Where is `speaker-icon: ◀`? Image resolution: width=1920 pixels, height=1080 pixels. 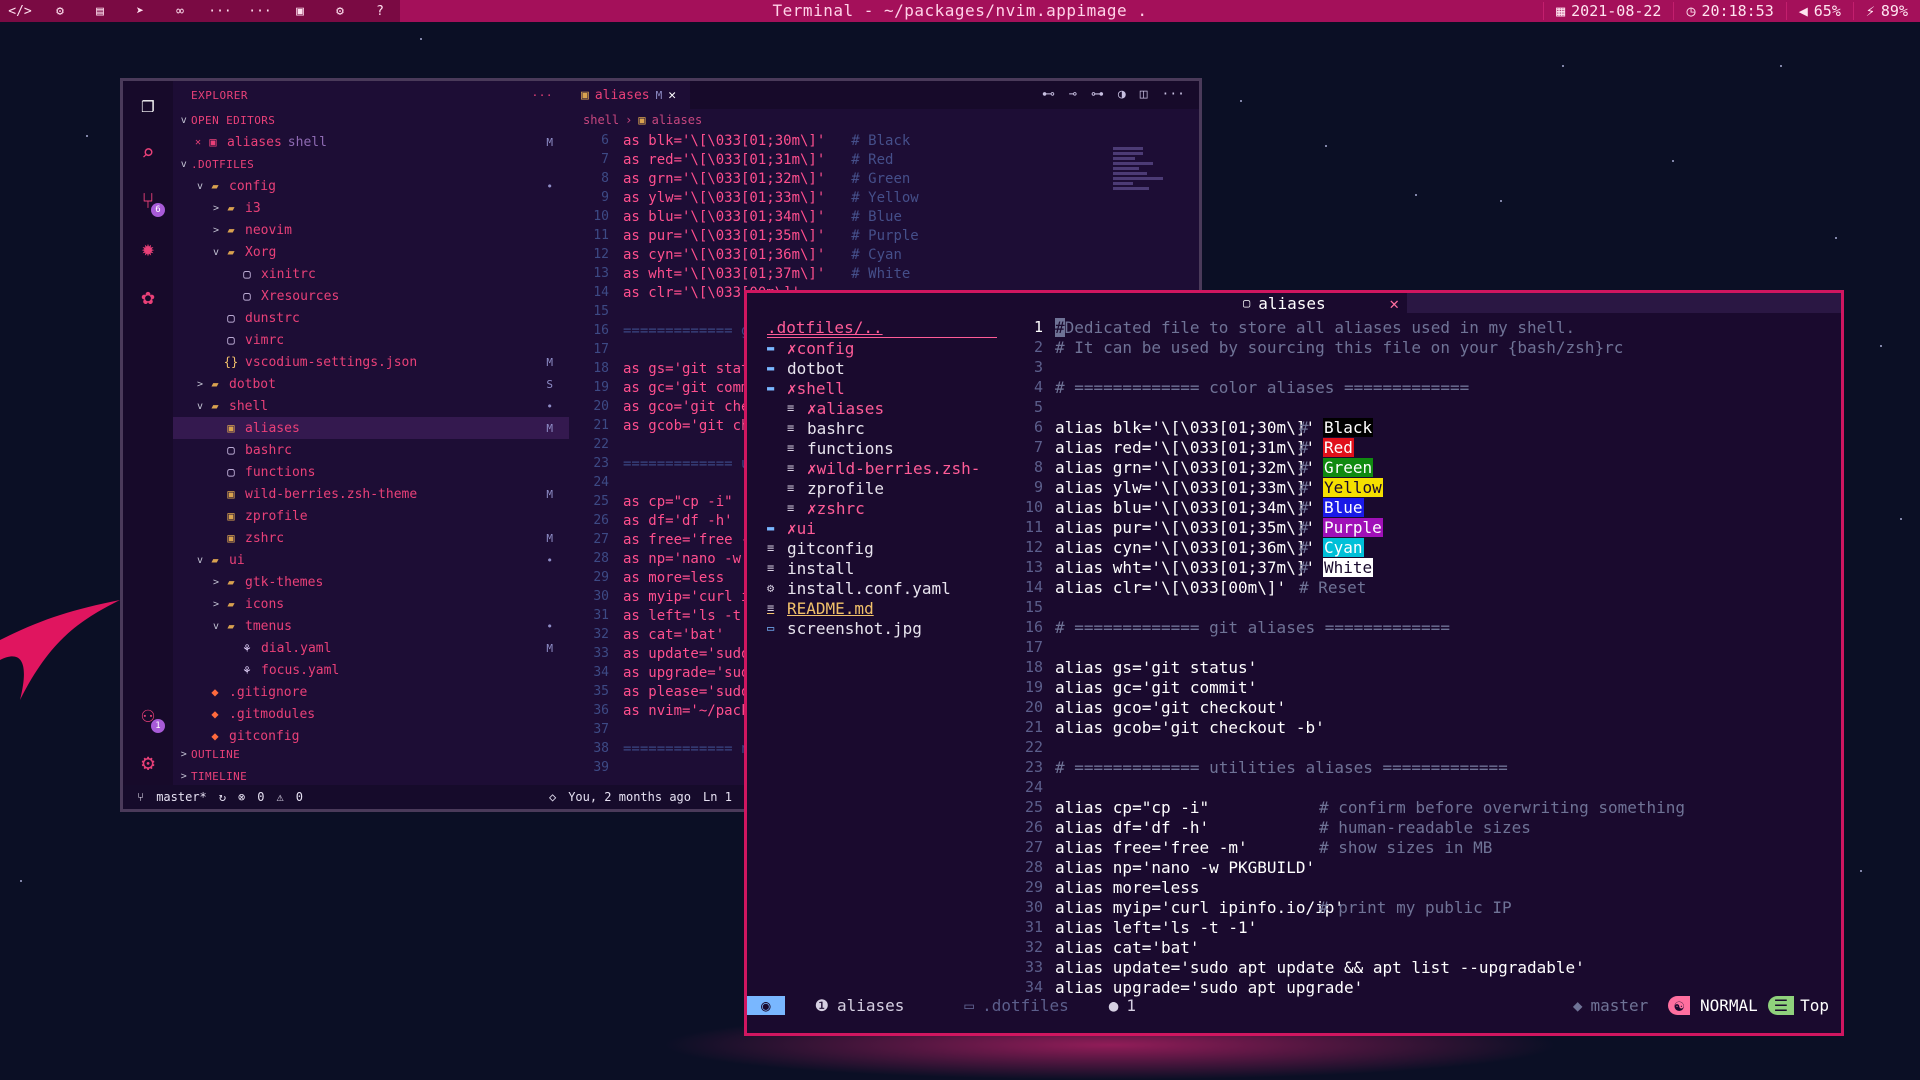 speaker-icon: ◀ is located at coordinates (1803, 11).